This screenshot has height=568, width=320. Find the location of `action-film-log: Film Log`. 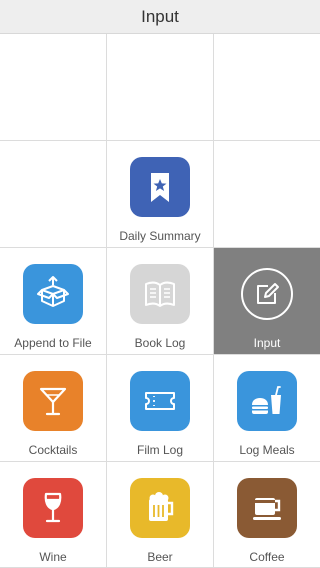

action-film-log: Film Log is located at coordinates (160, 408).